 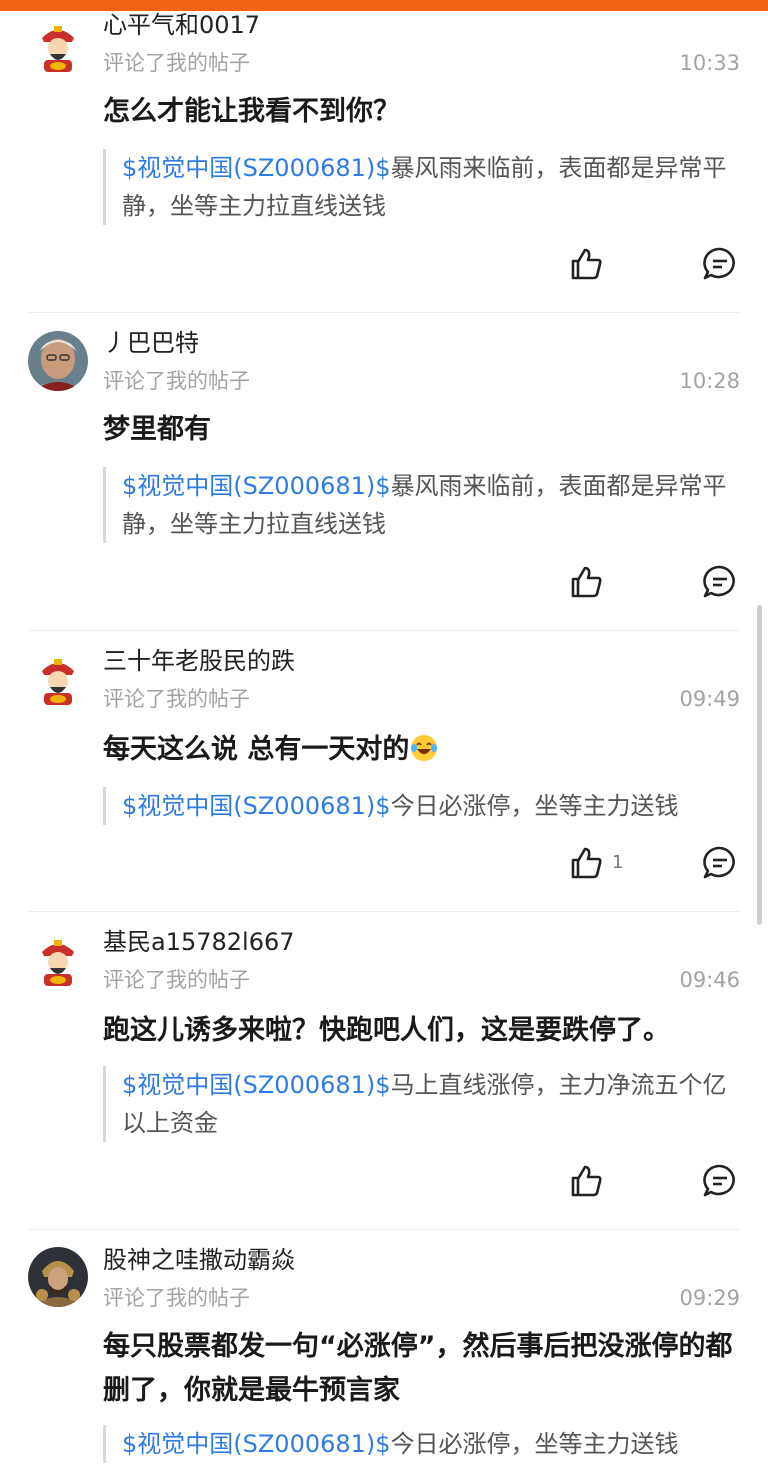 I want to click on quoted-post: $视觉中国(SZ000681)$马上直线涨停，主力净流五个亿以上资金, so click(x=423, y=1104).